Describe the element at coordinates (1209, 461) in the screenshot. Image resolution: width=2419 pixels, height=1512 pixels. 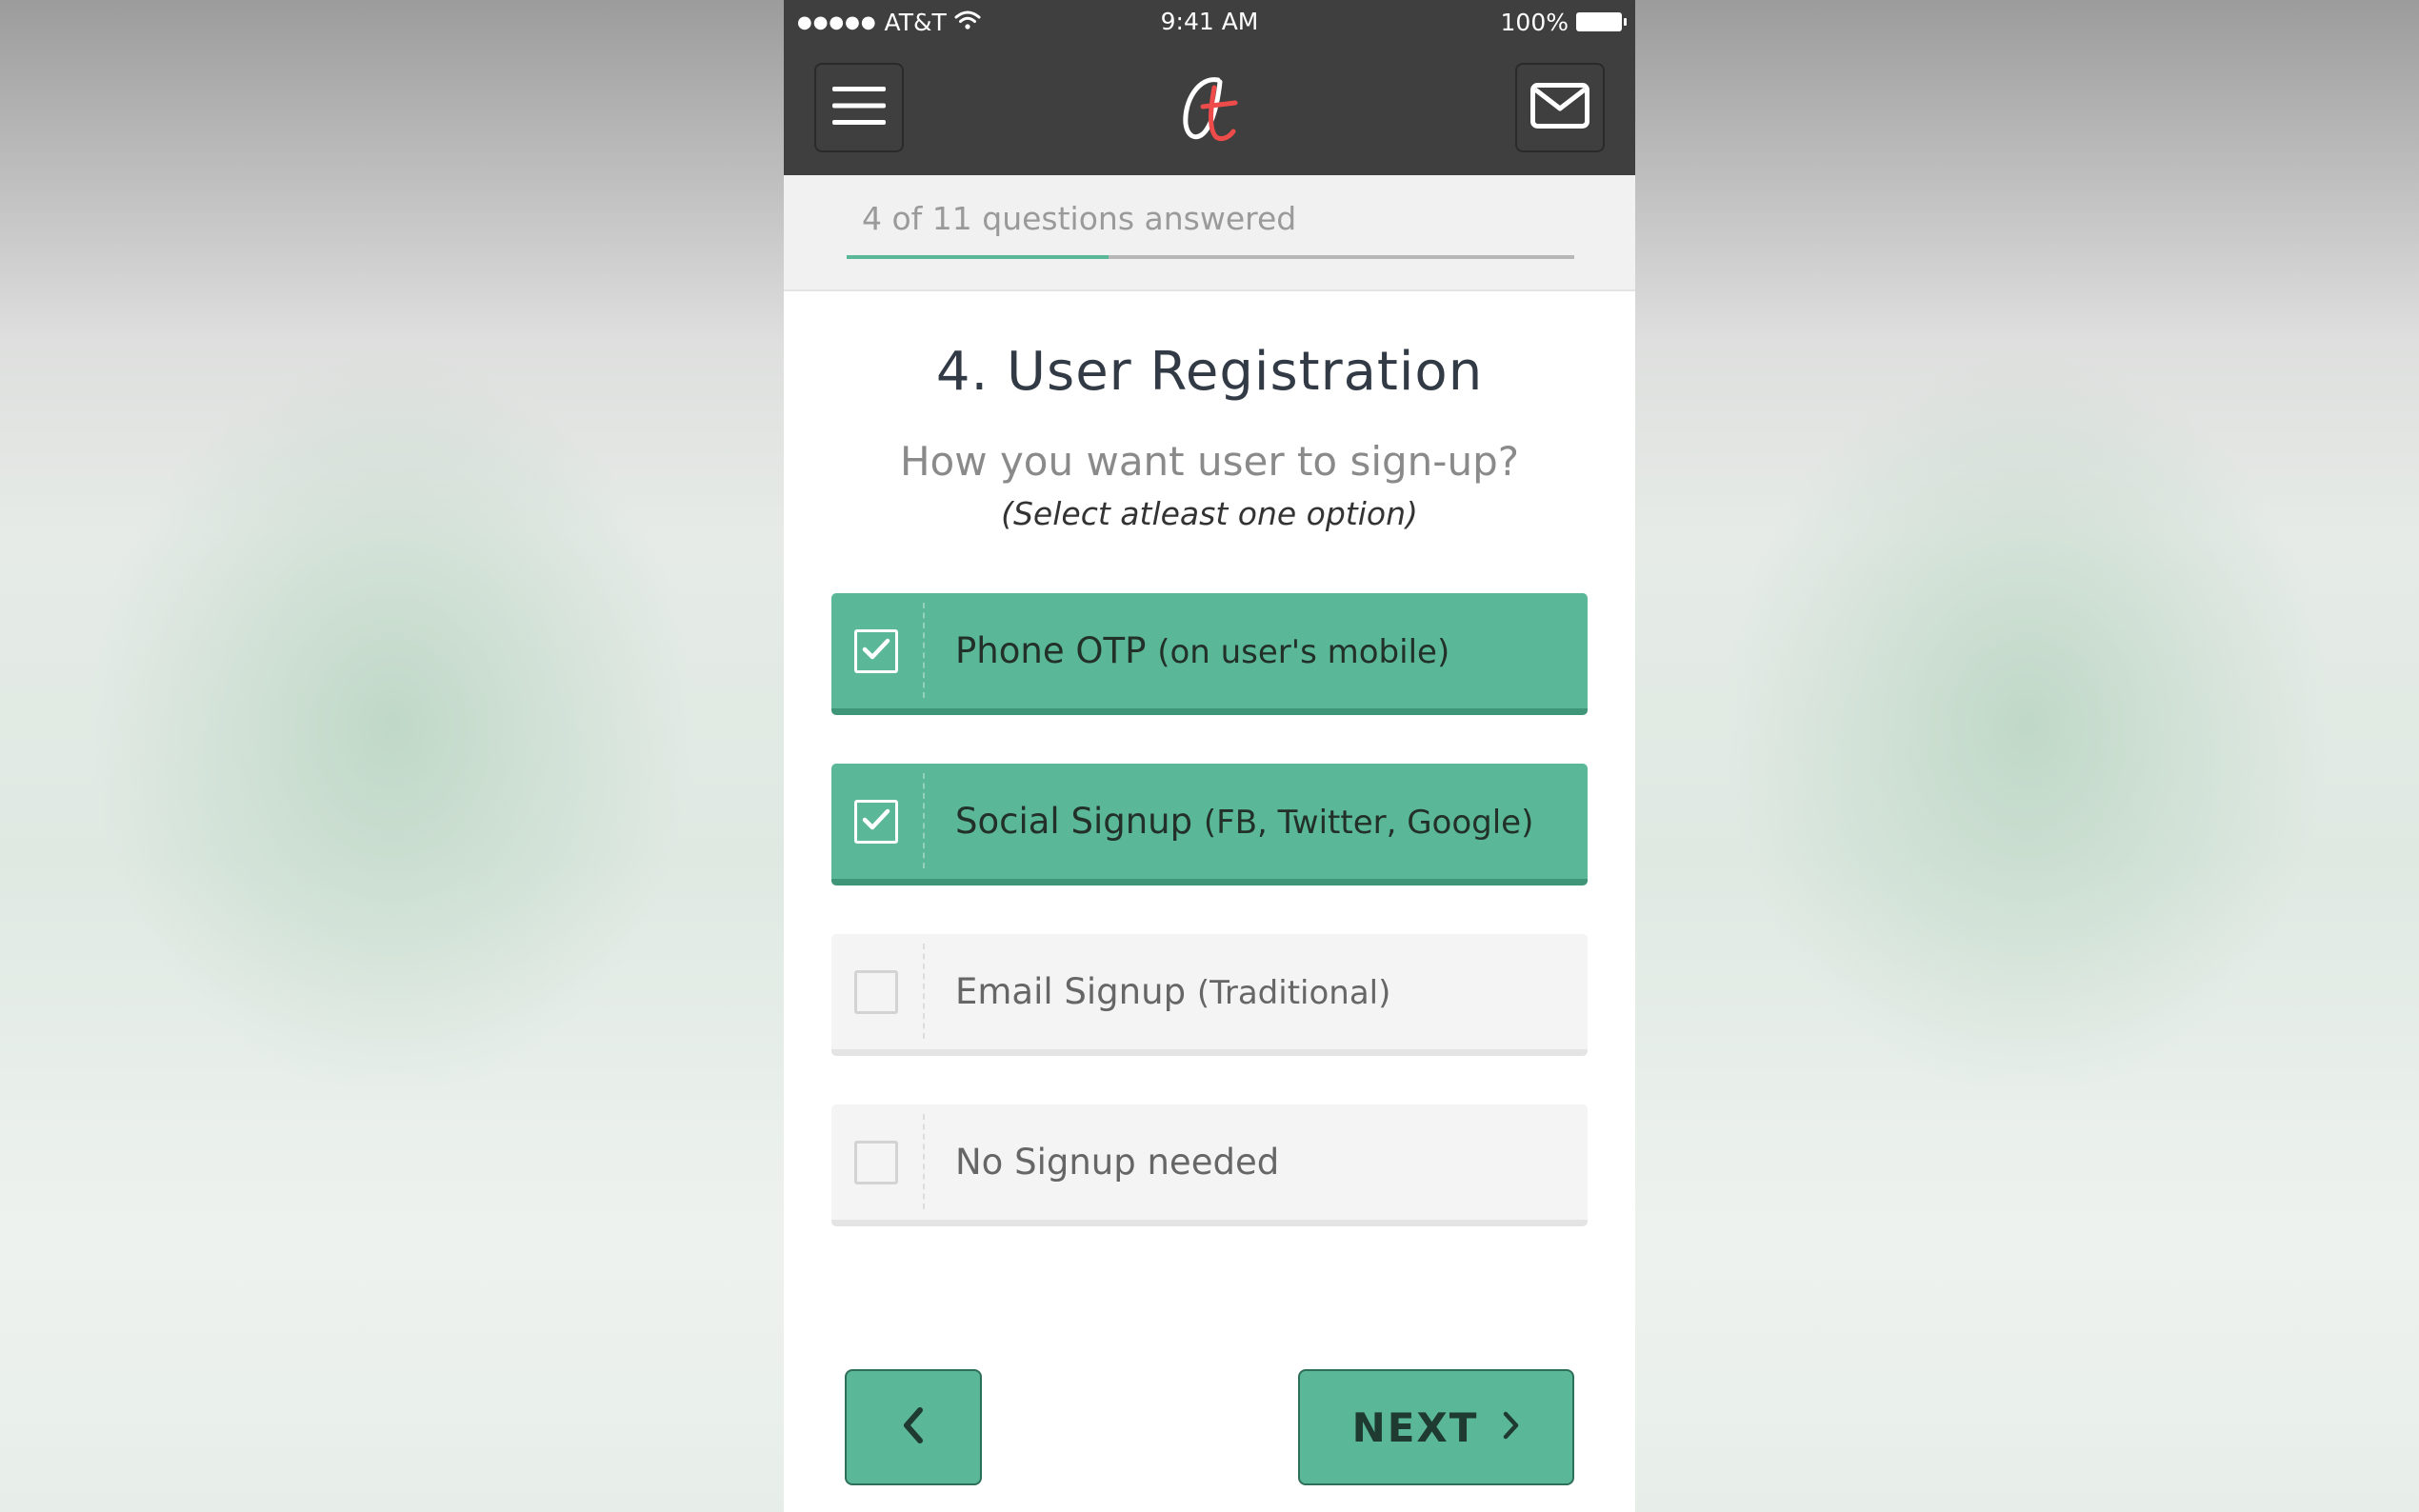
I see `question-subtitle: How you want user to sign-up?` at that location.